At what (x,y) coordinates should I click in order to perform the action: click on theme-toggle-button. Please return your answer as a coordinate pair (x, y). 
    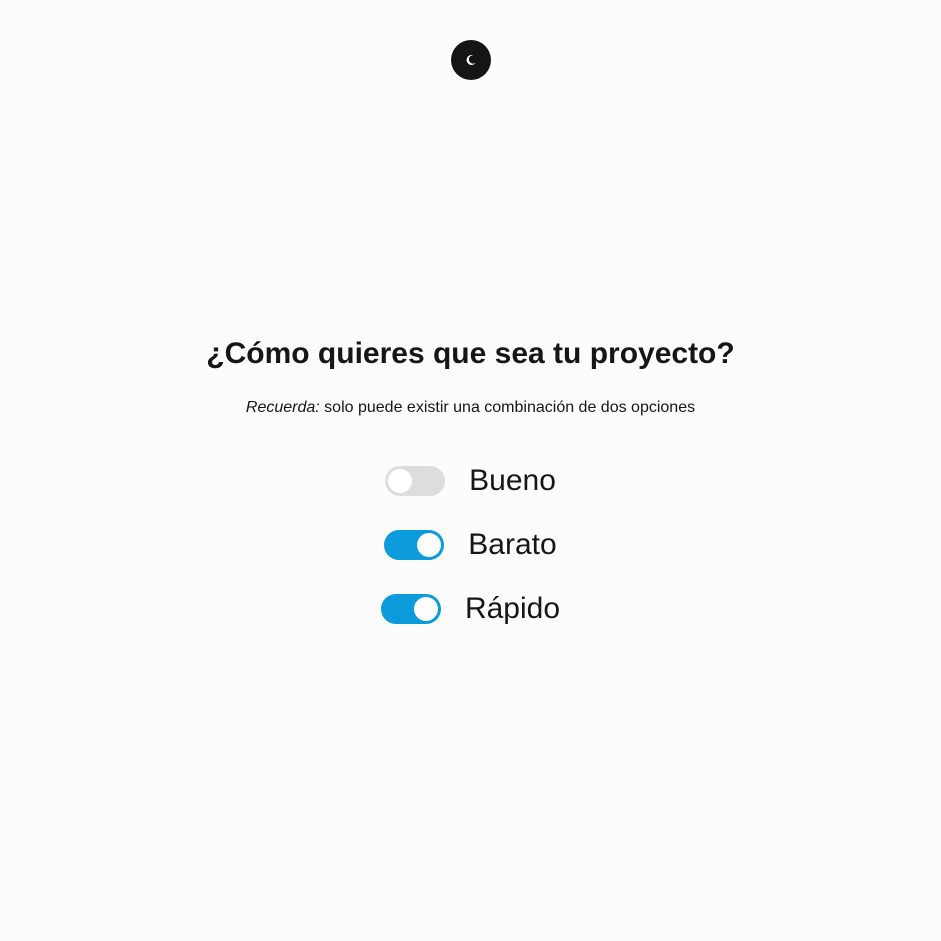
    Looking at the image, I should click on (471, 60).